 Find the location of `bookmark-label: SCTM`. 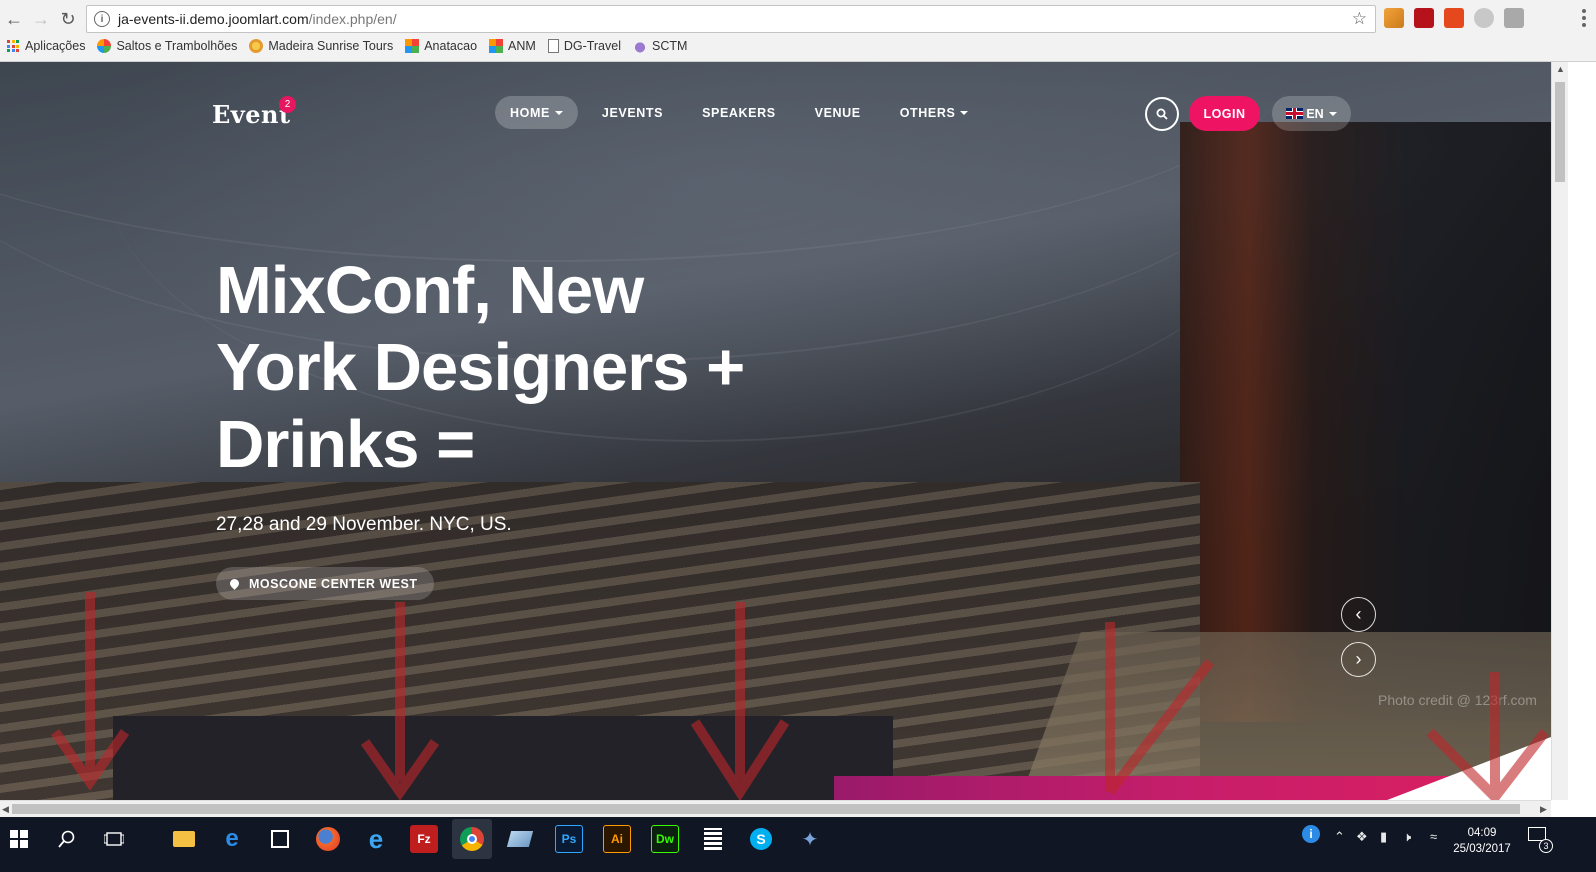

bookmark-label: SCTM is located at coordinates (670, 46).